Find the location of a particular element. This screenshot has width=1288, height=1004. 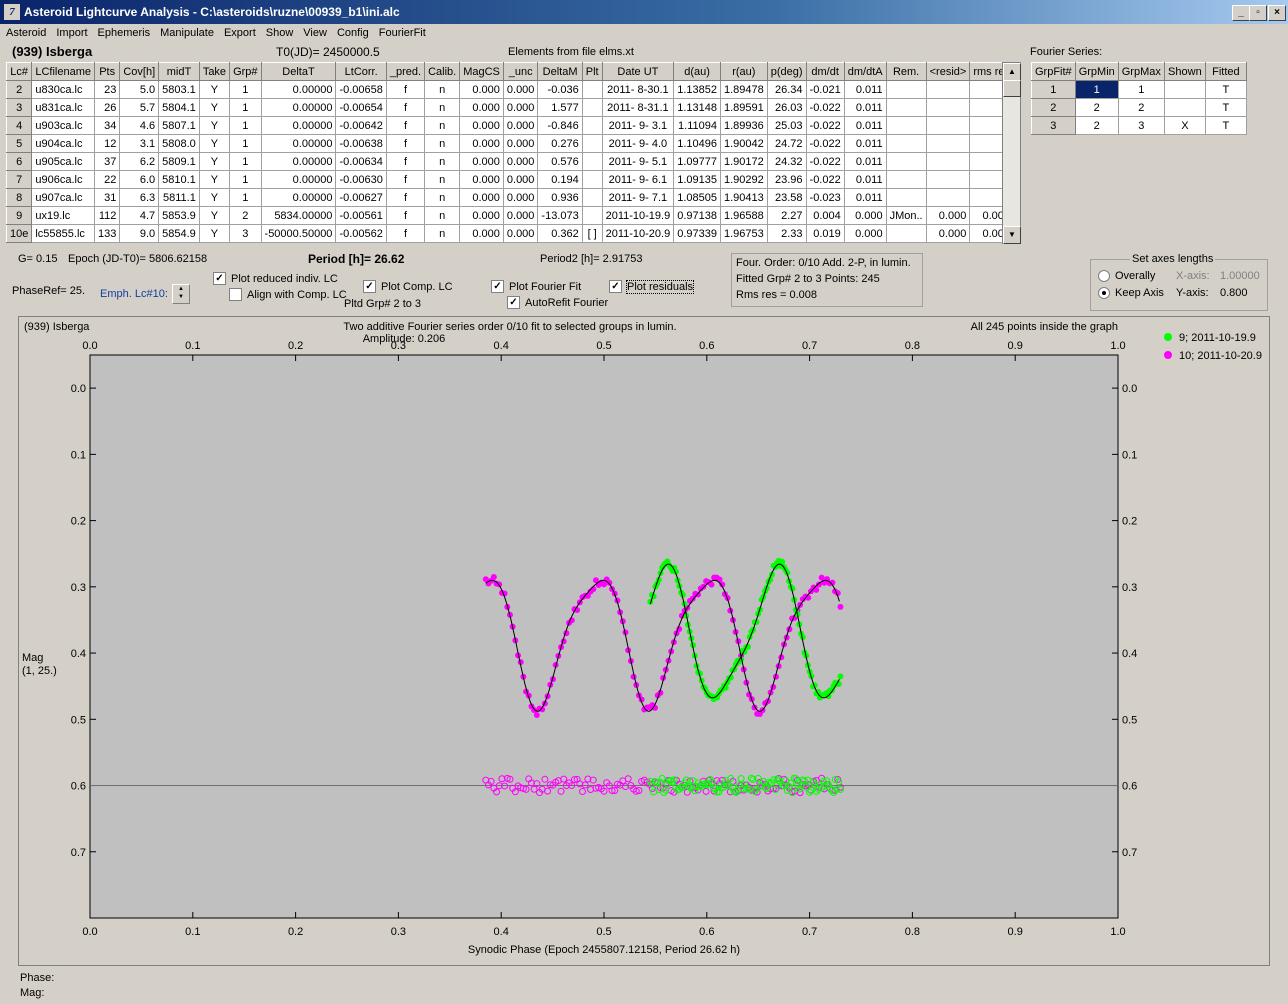

table-cell: -0.00642 is located at coordinates (361, 125).